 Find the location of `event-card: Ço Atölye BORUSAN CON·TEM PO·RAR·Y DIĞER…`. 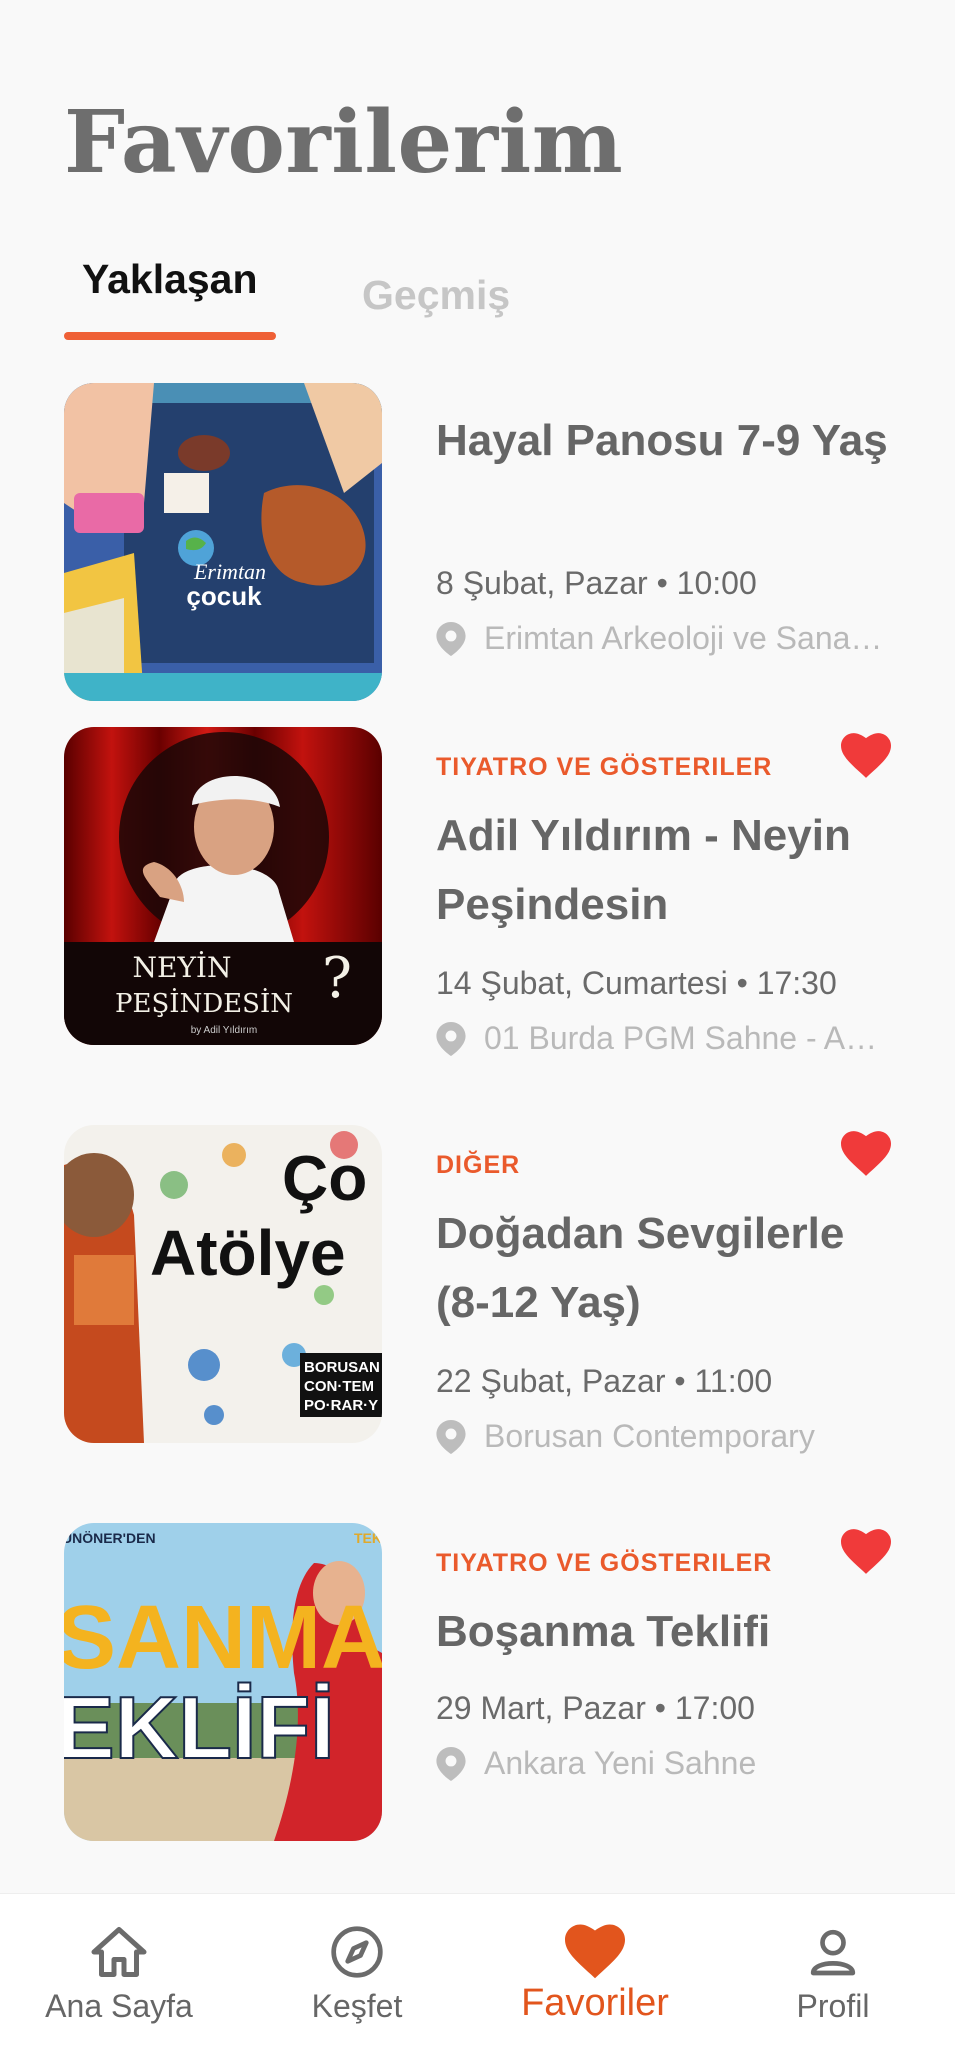

event-card: Ço Atölye BORUSAN CON·TEM PO·RAR·Y DIĞER… is located at coordinates (477, 1289).